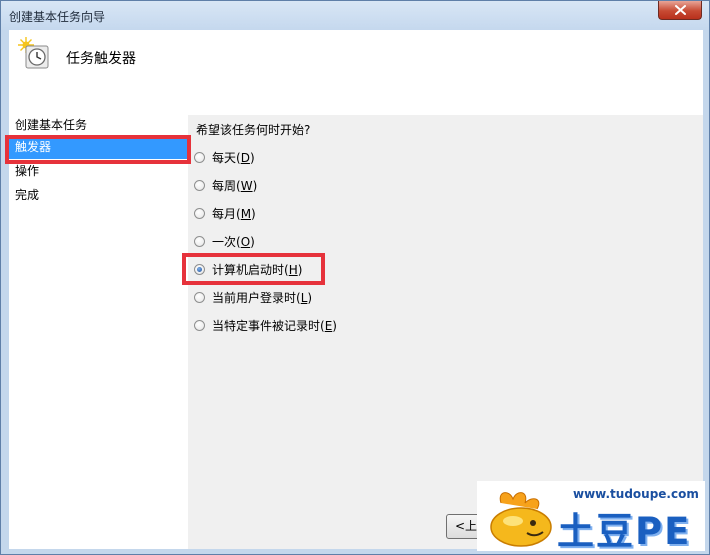 The image size is (710, 555). I want to click on radio-once-label: 一次(O), so click(233, 241).